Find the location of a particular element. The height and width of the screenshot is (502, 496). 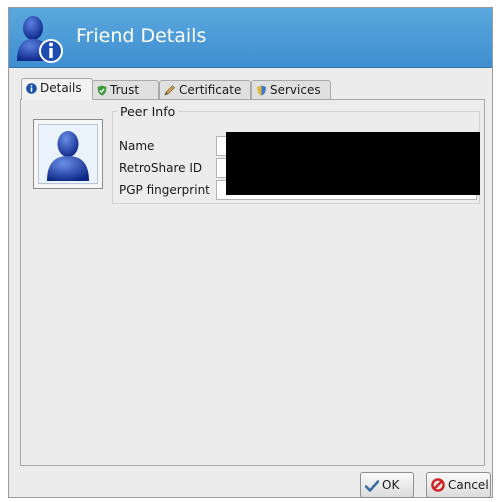

tab-label: Certificate is located at coordinates (210, 90).